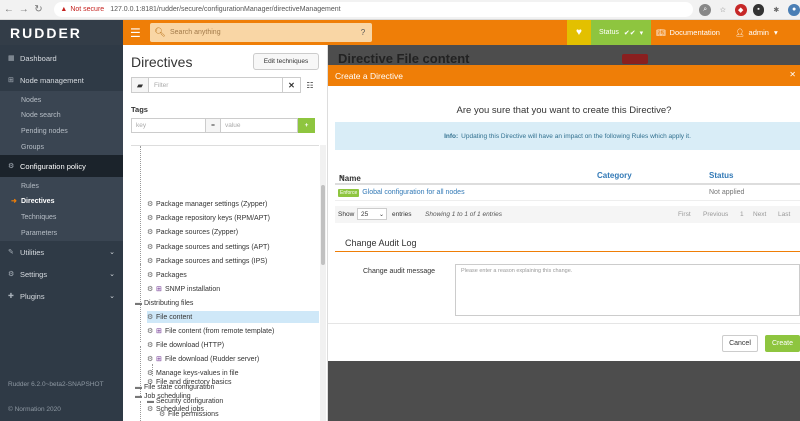 This screenshot has width=800, height=421. What do you see at coordinates (61, 185) in the screenshot?
I see `sidebar-item-rules: Rules` at bounding box center [61, 185].